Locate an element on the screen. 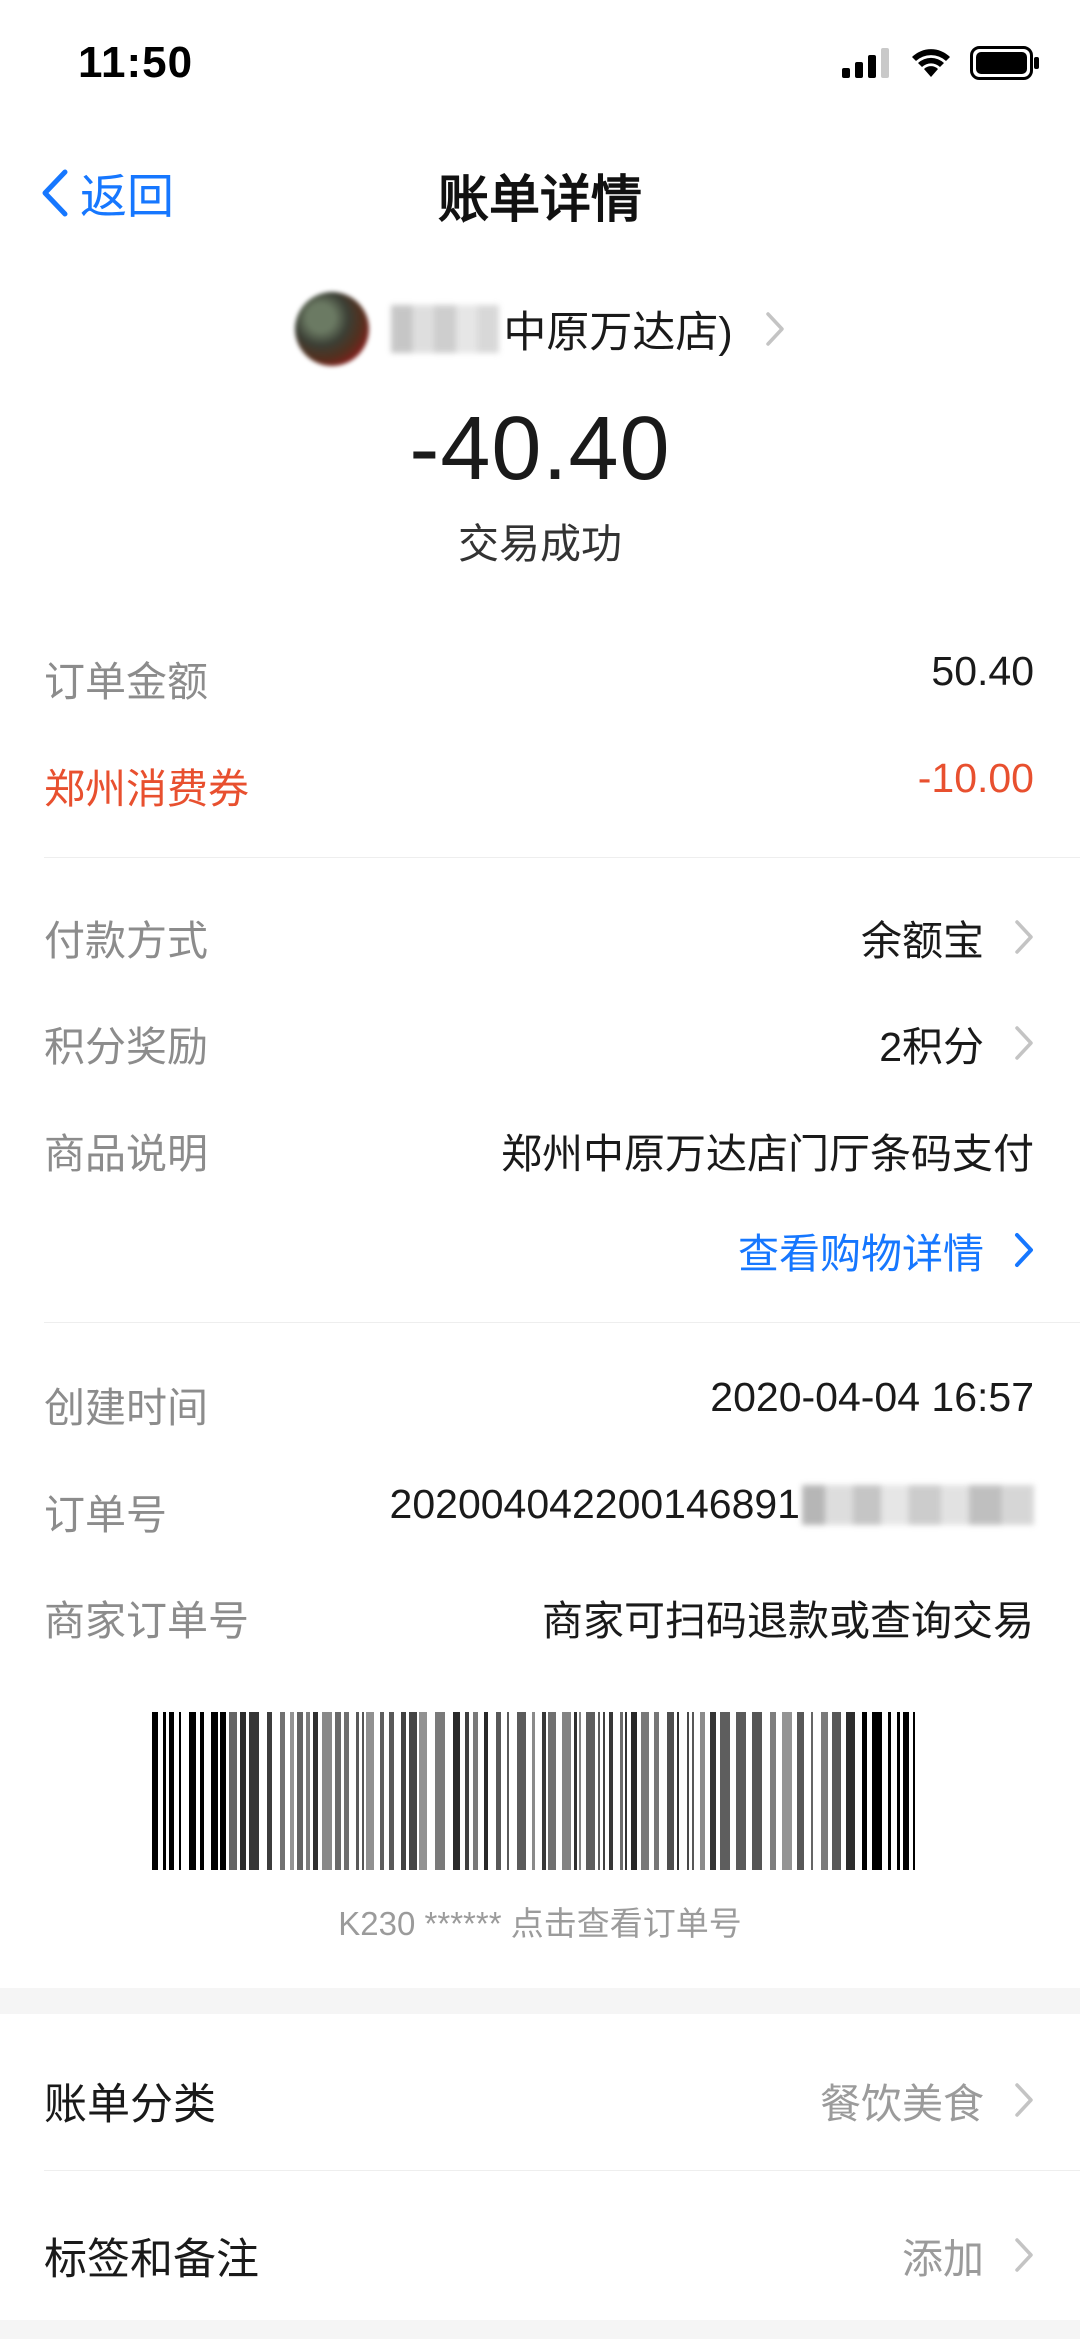  shopping-details-link: 查看购物详情 is located at coordinates (886, 1250).